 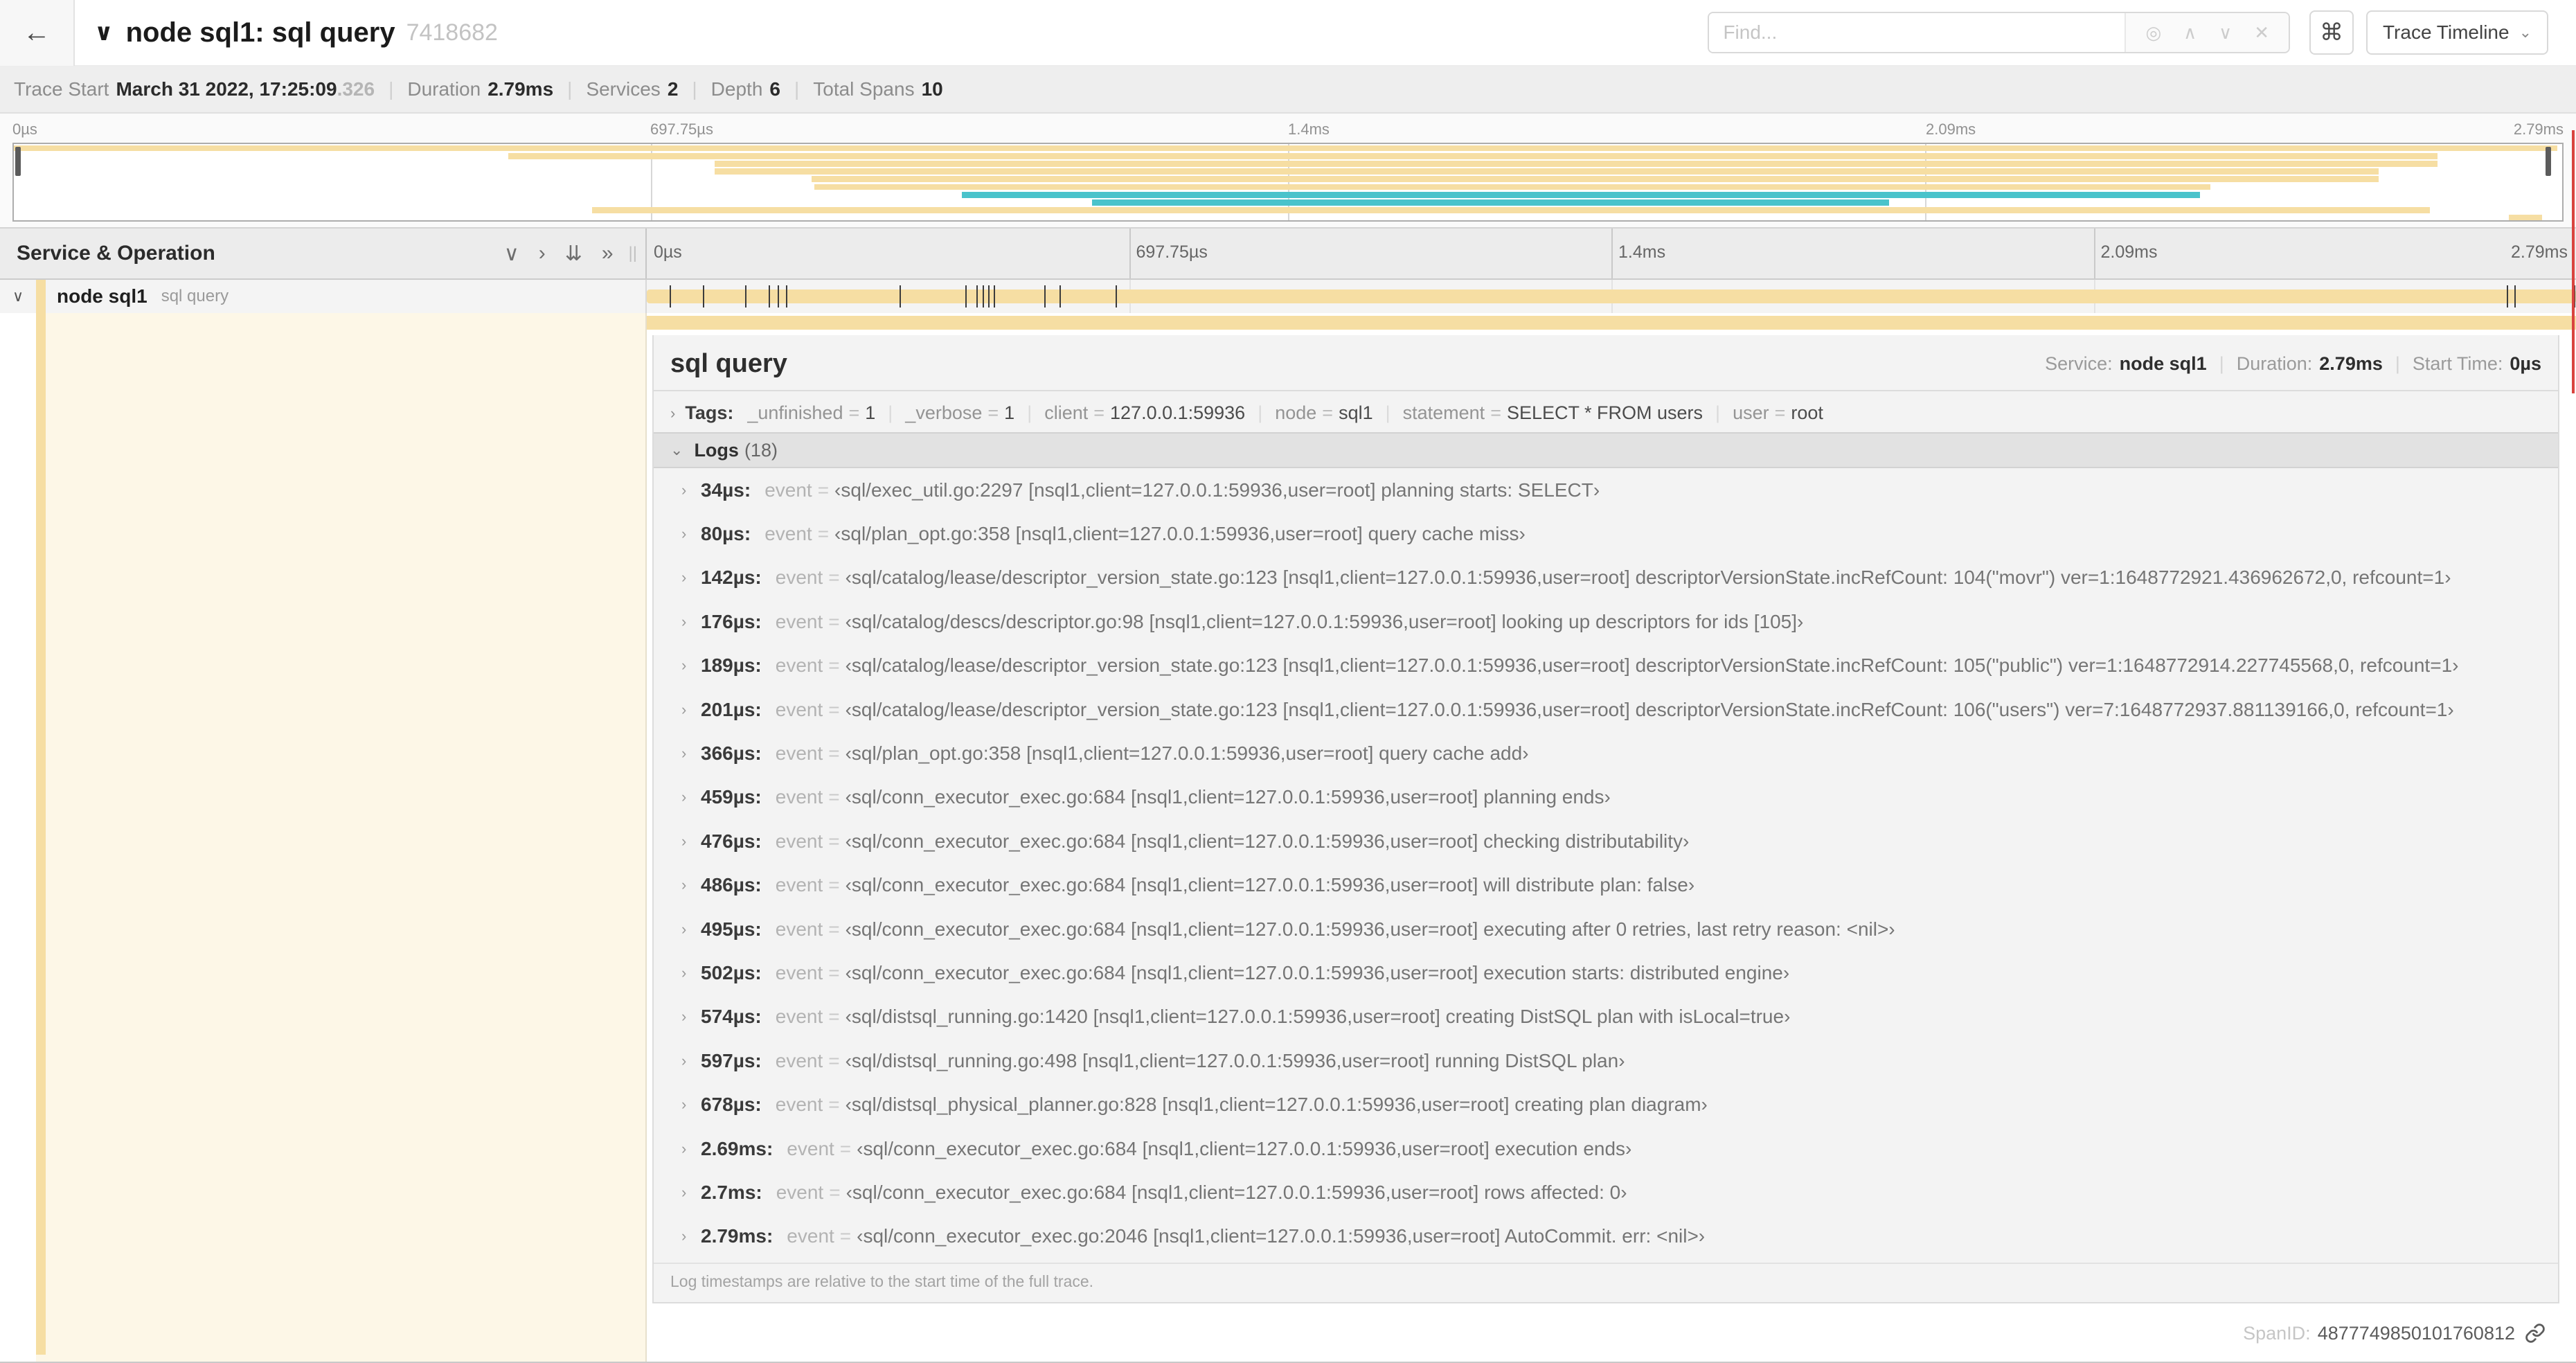 I want to click on tag-value: root, so click(x=1807, y=412).